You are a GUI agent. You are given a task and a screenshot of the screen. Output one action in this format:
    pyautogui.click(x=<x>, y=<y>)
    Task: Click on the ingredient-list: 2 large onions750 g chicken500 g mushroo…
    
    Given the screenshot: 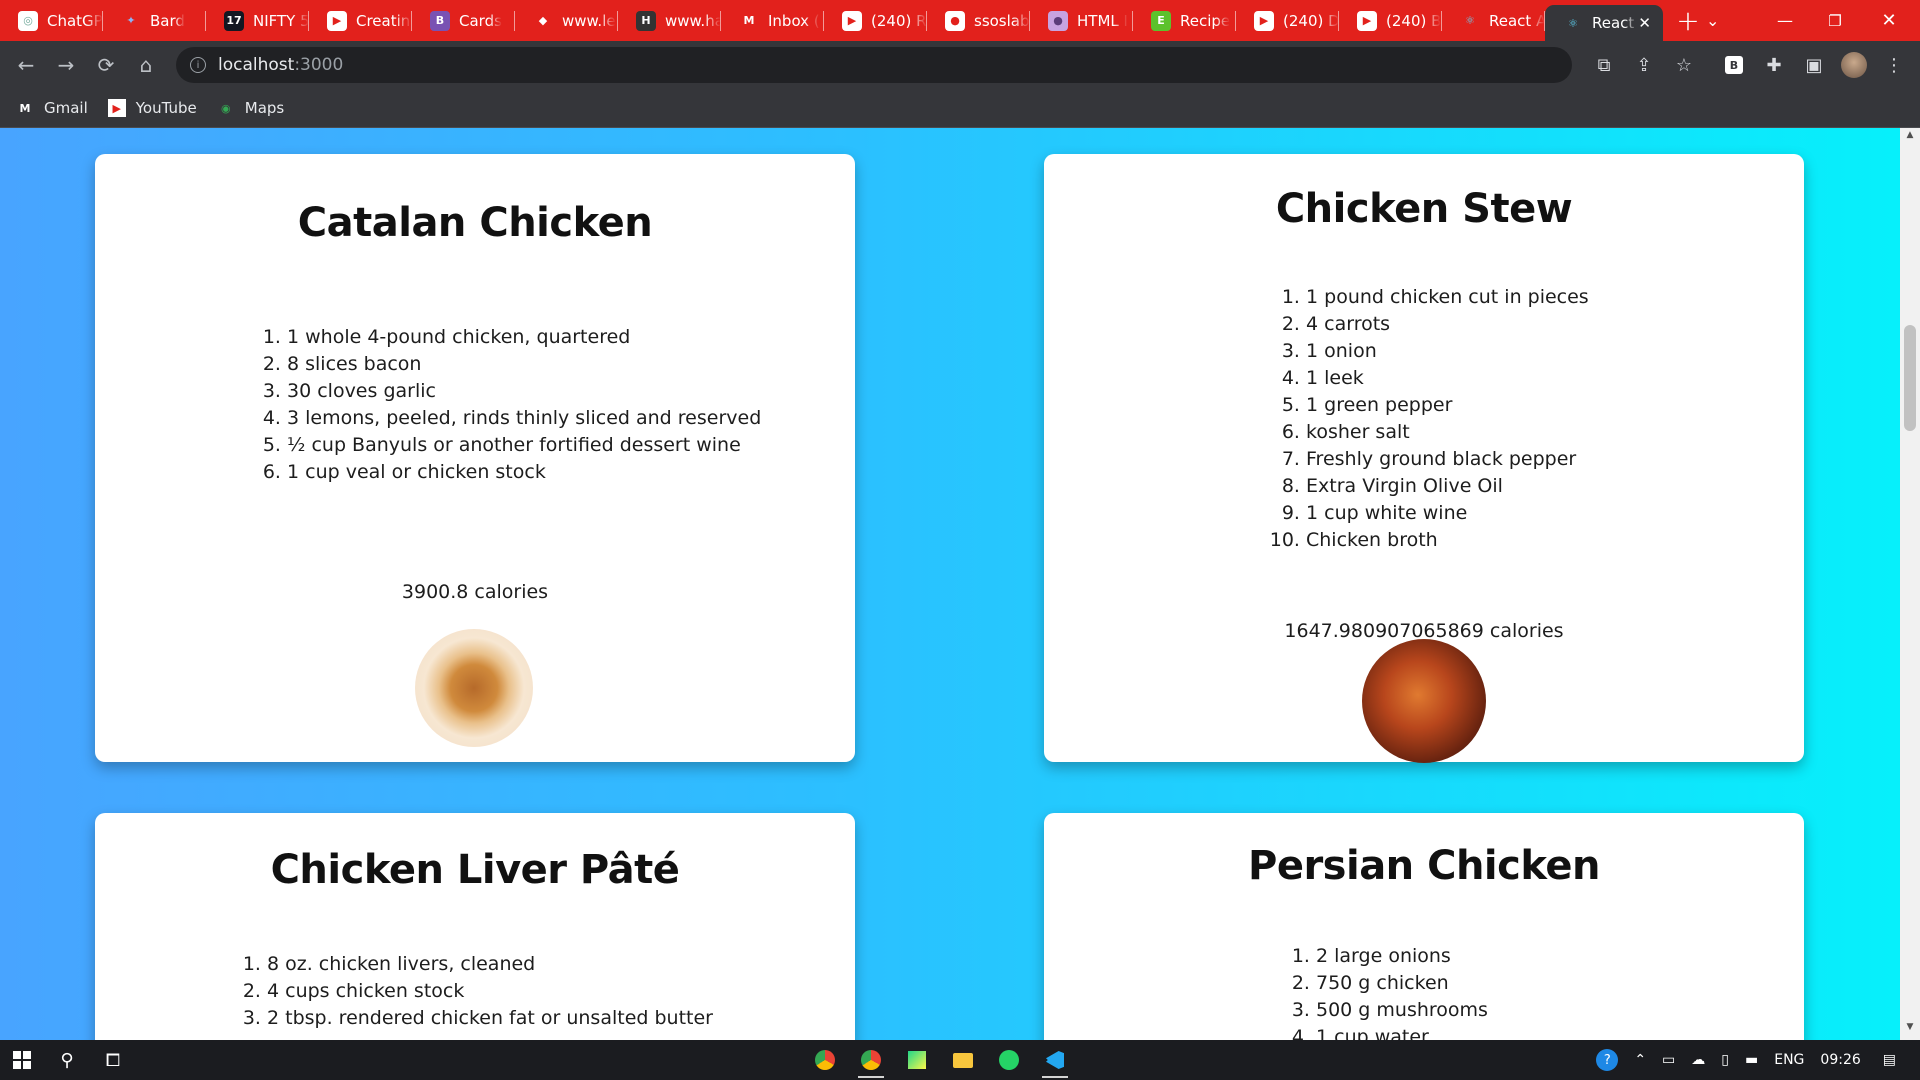 What is the action you would take?
    pyautogui.click(x=1391, y=991)
    